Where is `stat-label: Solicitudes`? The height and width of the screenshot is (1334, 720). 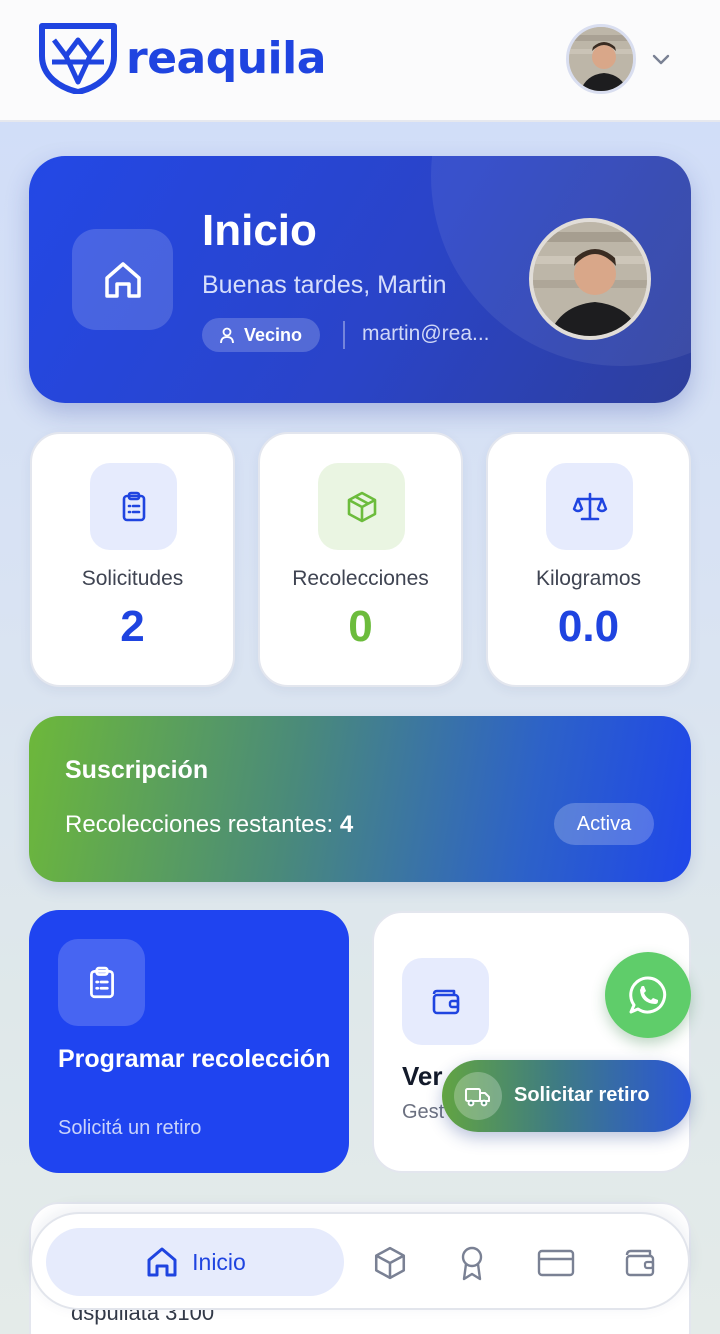
stat-label: Solicitudes is located at coordinates (132, 578).